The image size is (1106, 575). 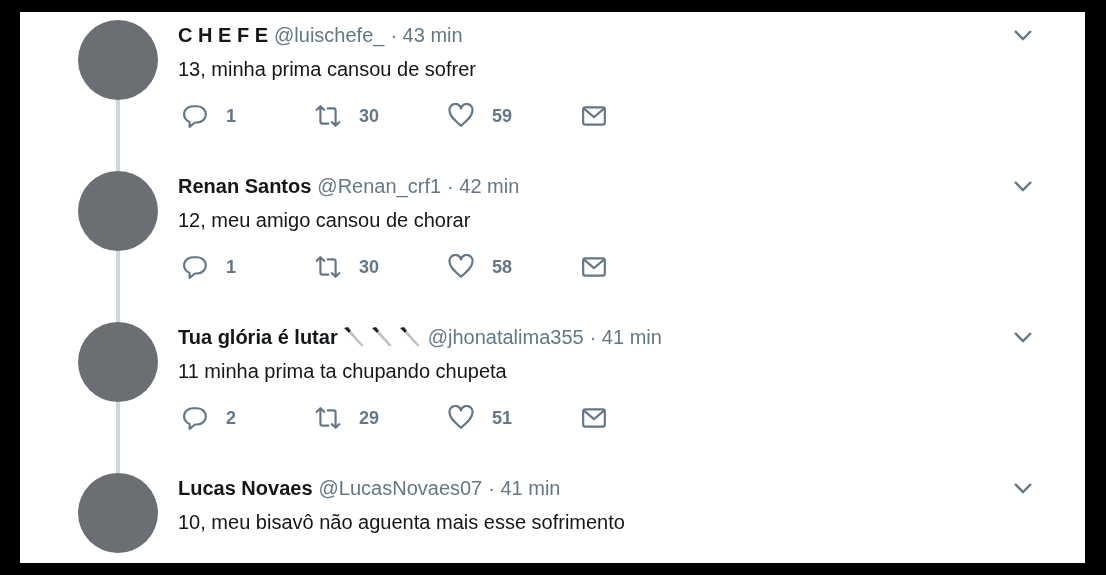 I want to click on like-count: 58, so click(x=502, y=267).